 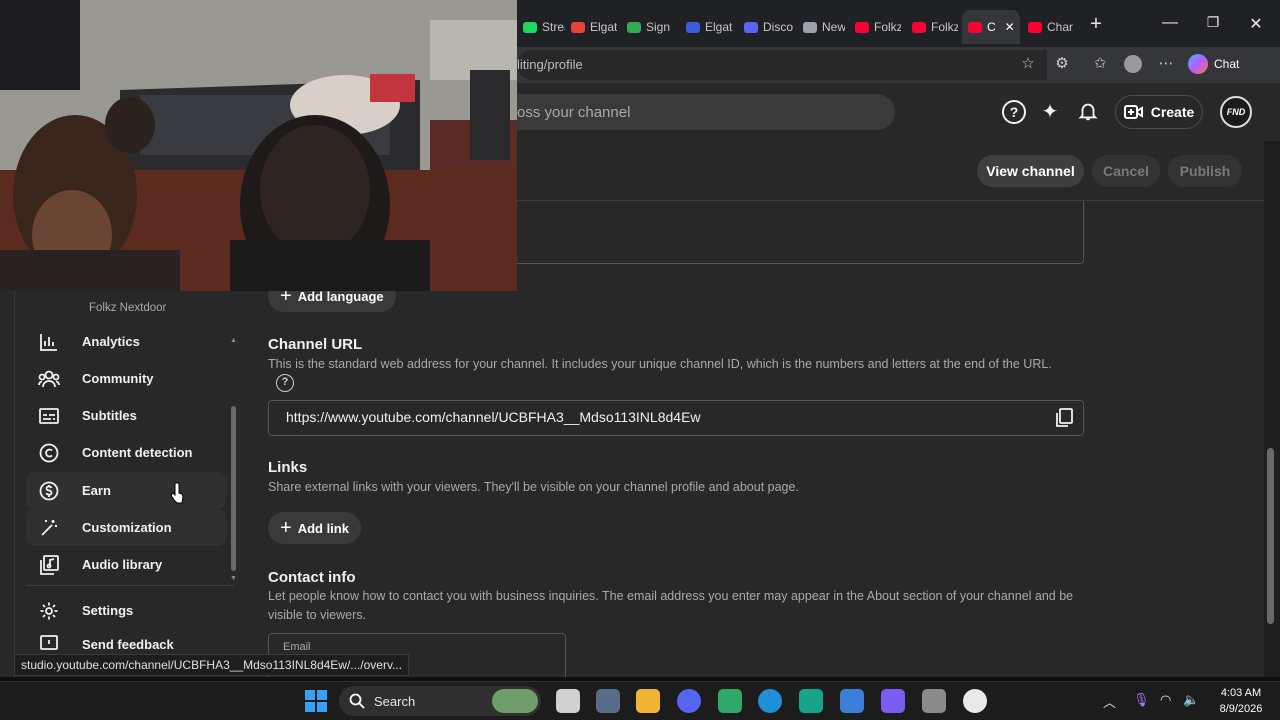 What do you see at coordinates (297, 647) in the screenshot?
I see `email-label: Email` at bounding box center [297, 647].